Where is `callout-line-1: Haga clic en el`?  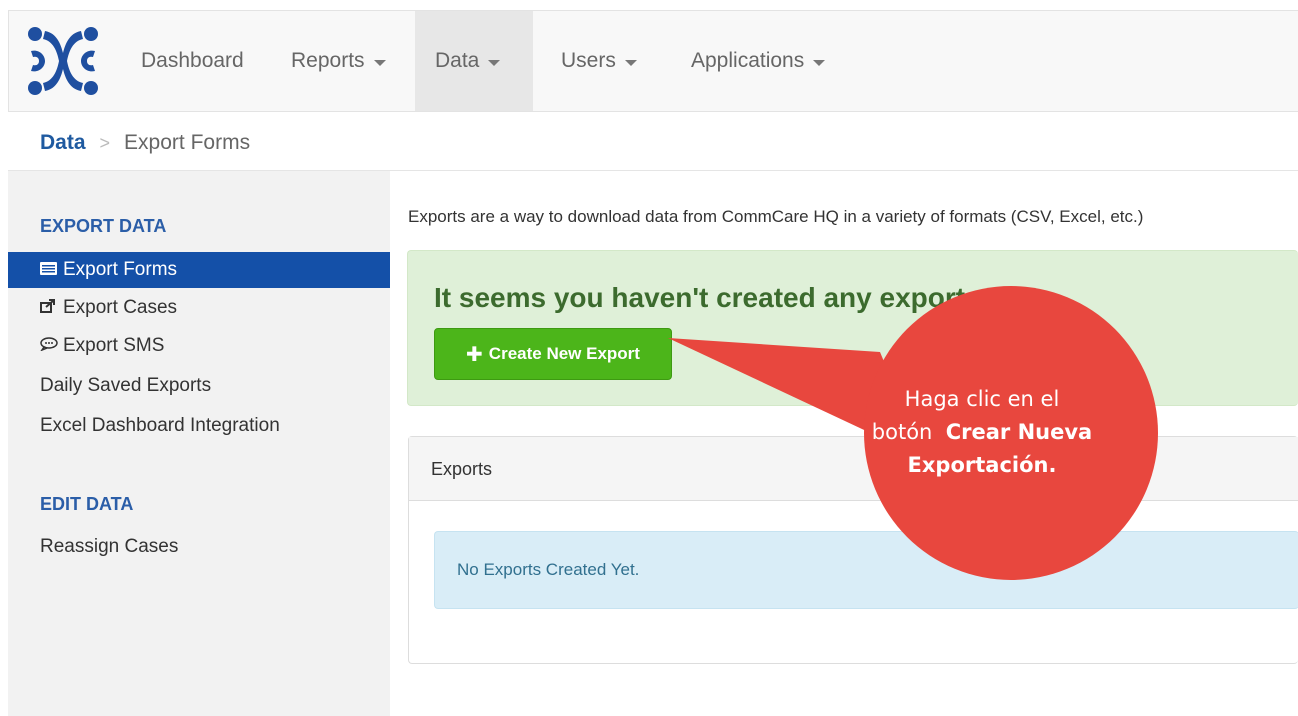 callout-line-1: Haga clic en el is located at coordinates (982, 399).